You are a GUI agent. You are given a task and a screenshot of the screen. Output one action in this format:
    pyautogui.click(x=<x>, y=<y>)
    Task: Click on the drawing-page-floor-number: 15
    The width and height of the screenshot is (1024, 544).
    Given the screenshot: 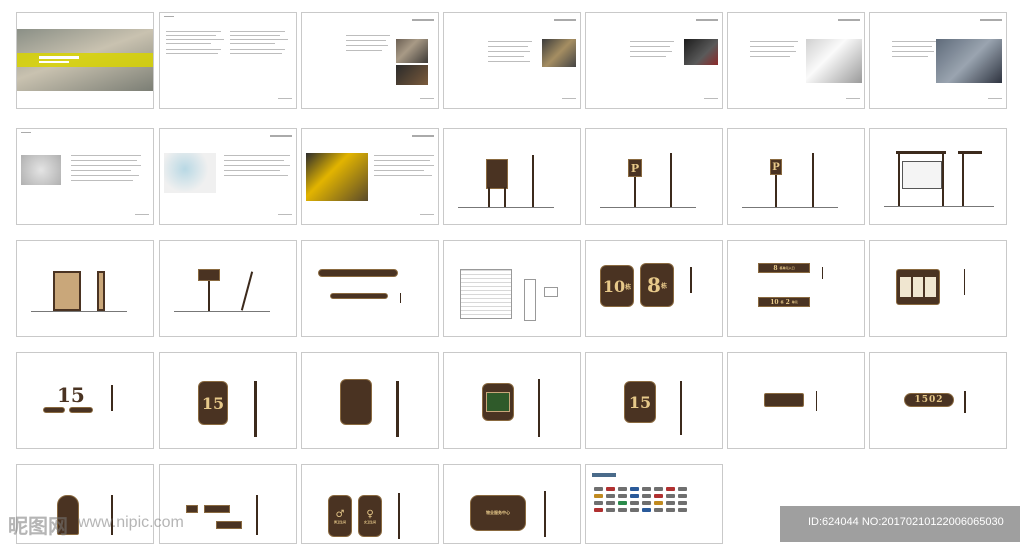 What is the action you would take?
    pyautogui.click(x=85, y=400)
    